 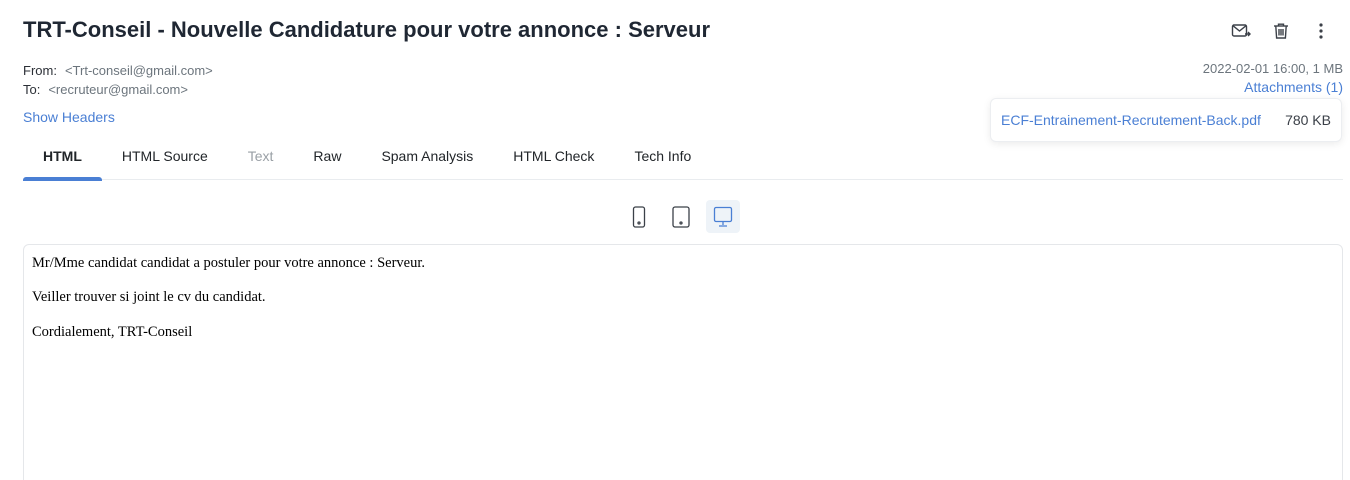 I want to click on tab-spam-analysis: Spam Analysis, so click(x=427, y=159).